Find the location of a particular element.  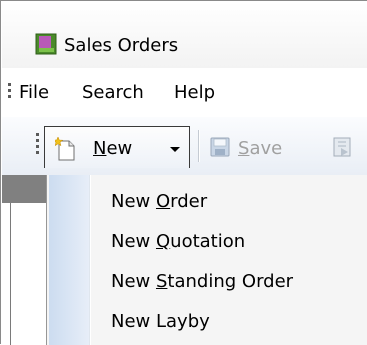

new-button-label: New is located at coordinates (113, 148).